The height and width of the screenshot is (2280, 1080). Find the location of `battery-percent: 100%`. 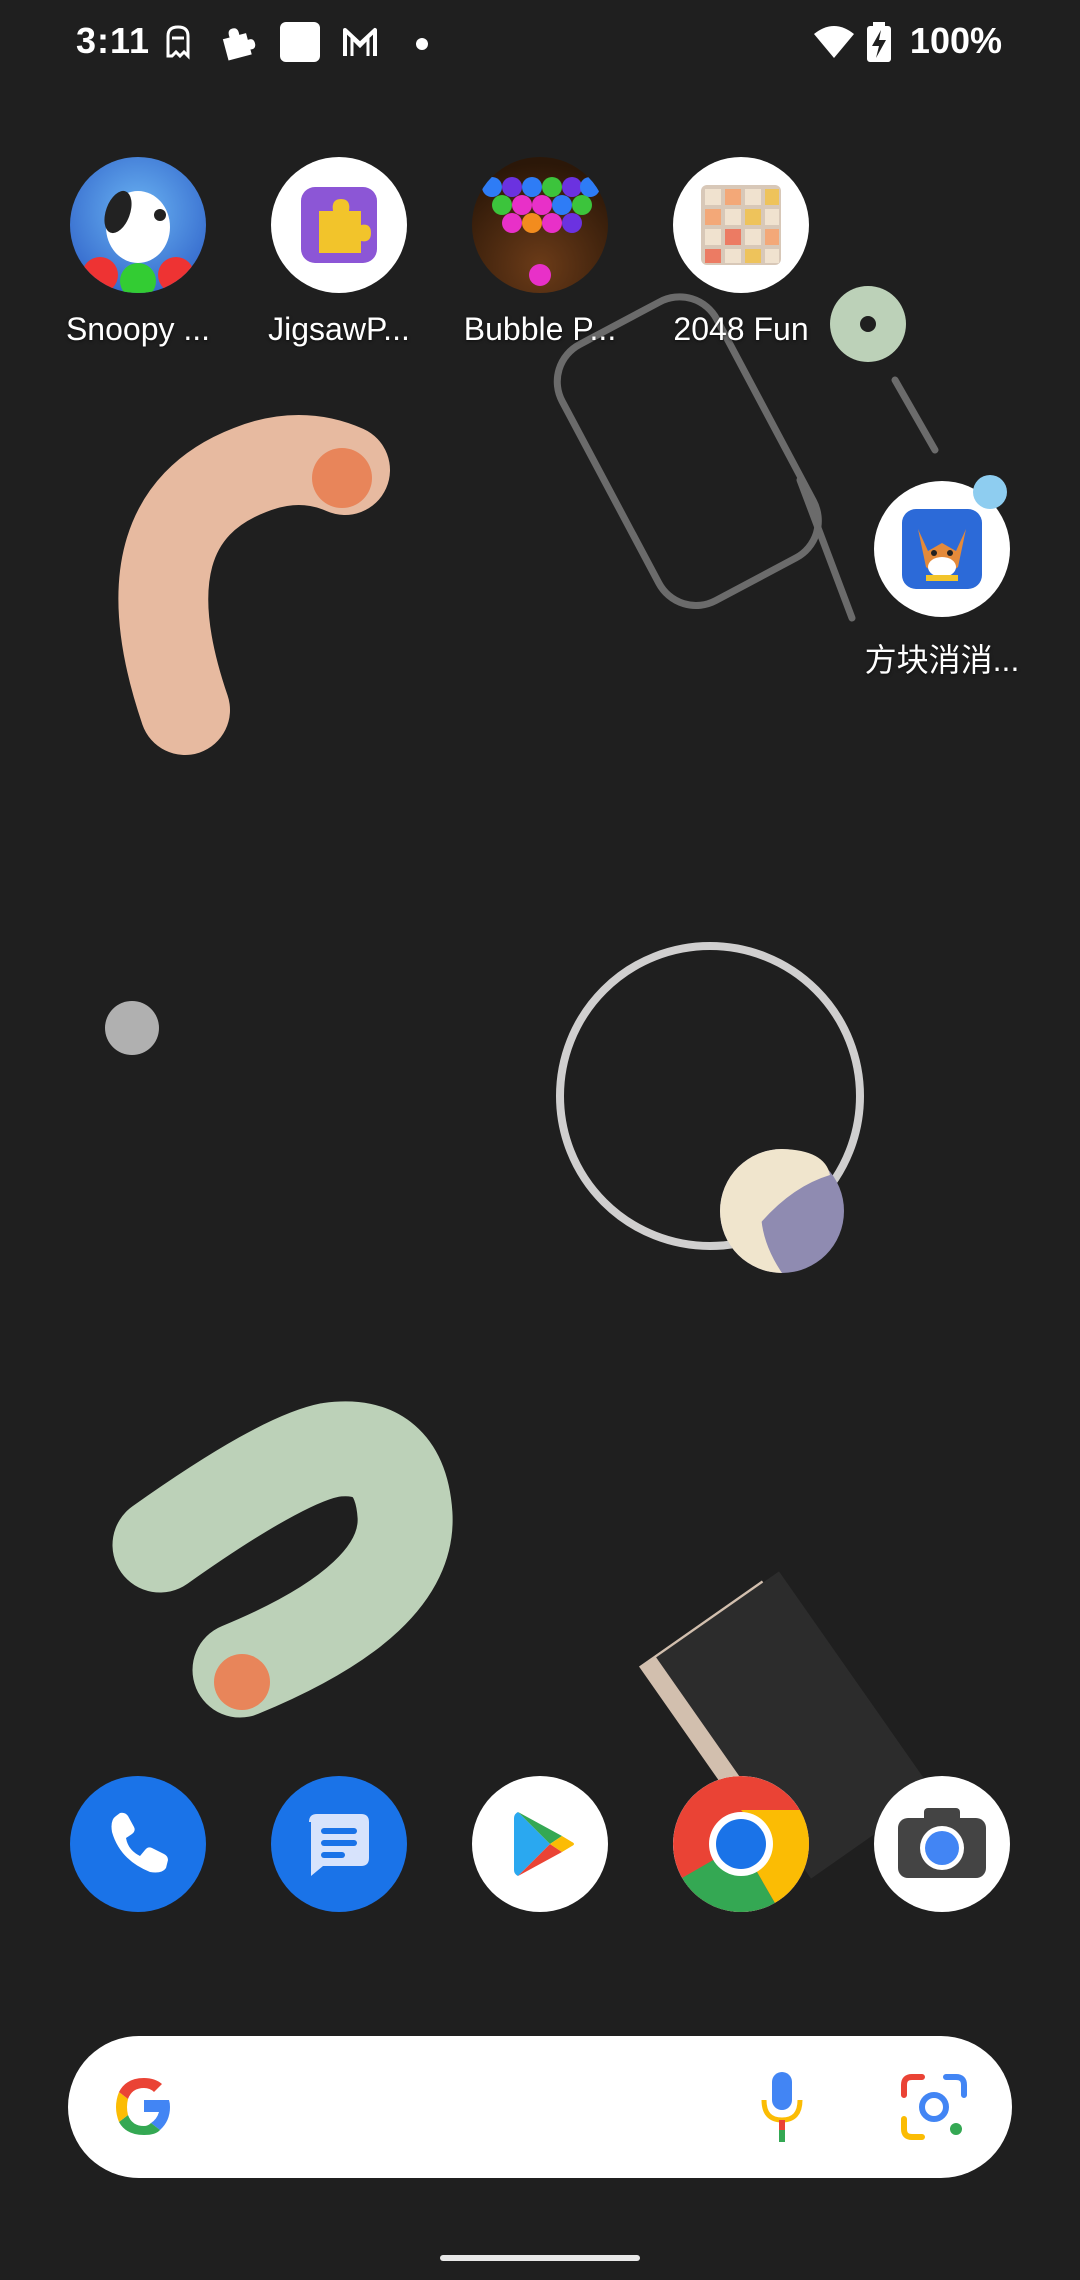

battery-percent: 100% is located at coordinates (955, 40).